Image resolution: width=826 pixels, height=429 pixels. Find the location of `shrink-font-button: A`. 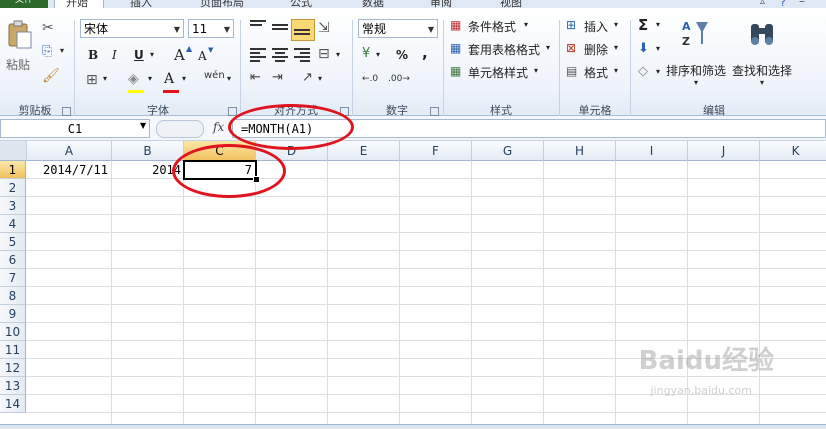

shrink-font-button: A is located at coordinates (202, 56).